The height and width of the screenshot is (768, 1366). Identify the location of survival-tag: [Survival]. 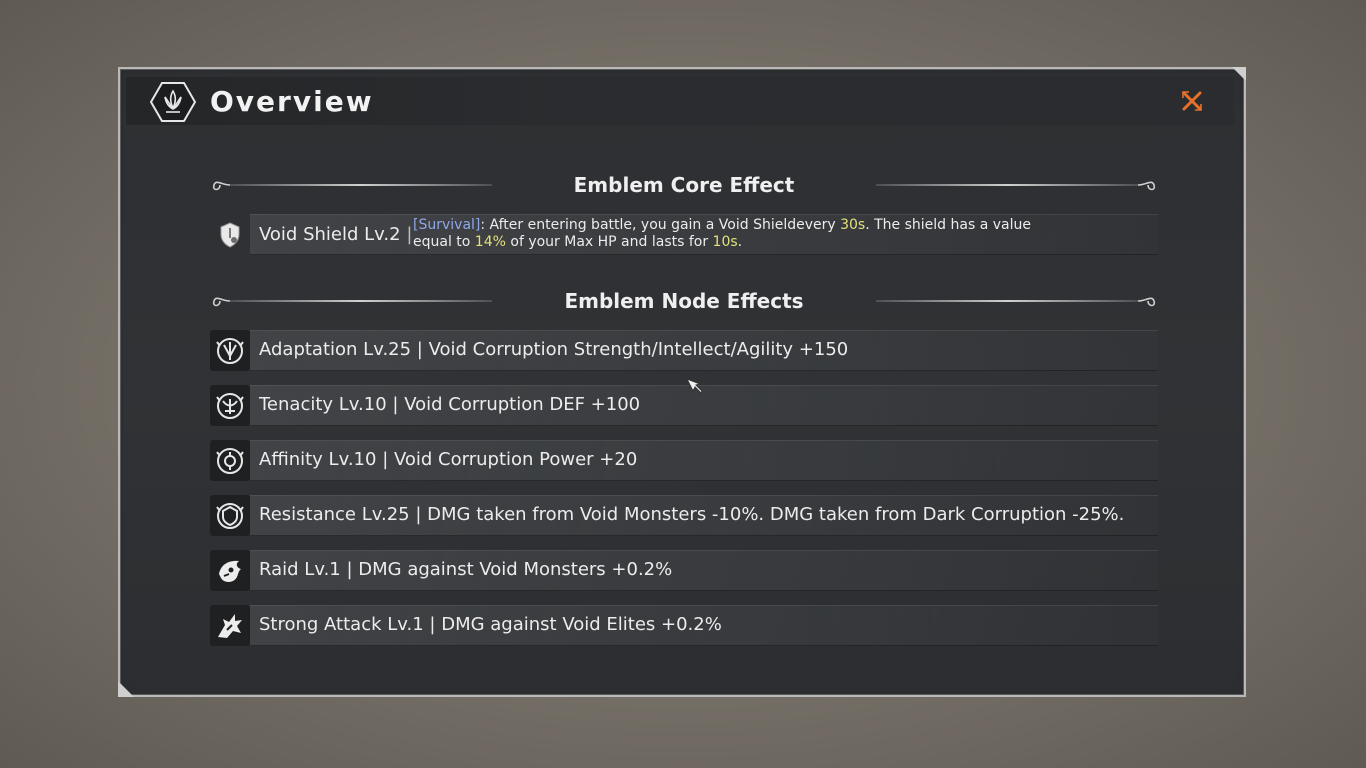
(447, 225).